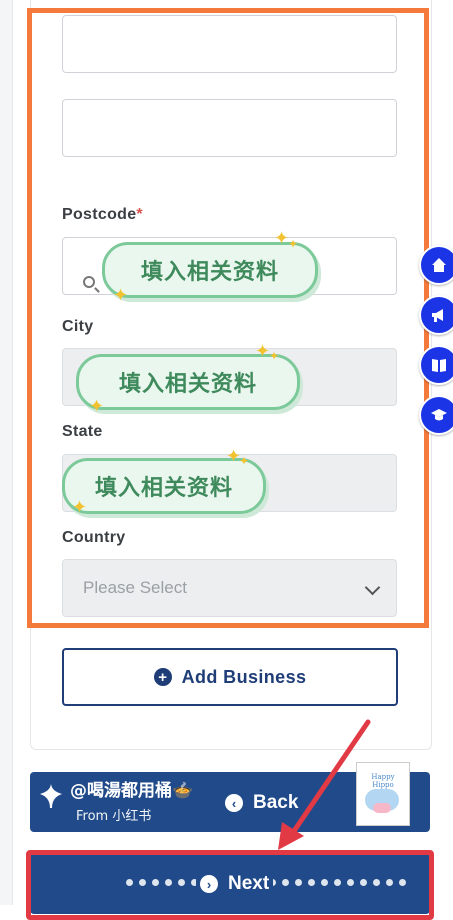 The image size is (453, 920). I want to click on book-icon, so click(439, 365).